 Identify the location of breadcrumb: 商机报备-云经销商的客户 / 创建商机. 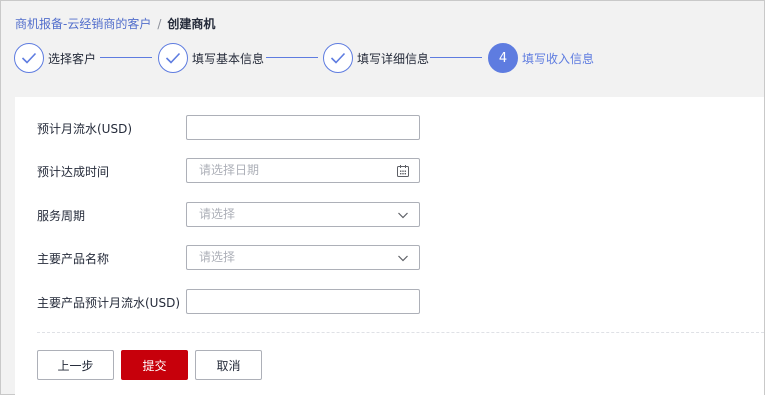
(115, 23).